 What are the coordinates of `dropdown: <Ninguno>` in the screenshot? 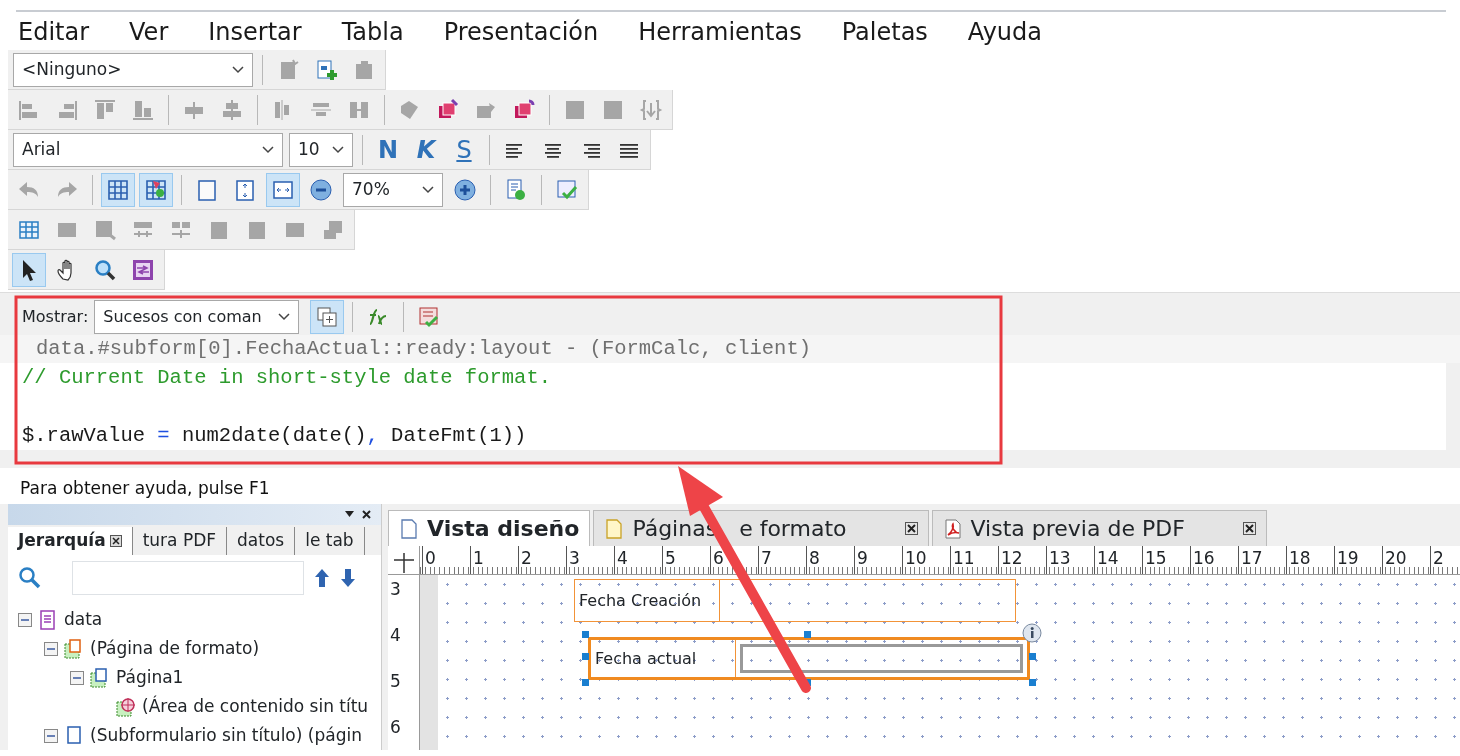 It's located at (133, 69).